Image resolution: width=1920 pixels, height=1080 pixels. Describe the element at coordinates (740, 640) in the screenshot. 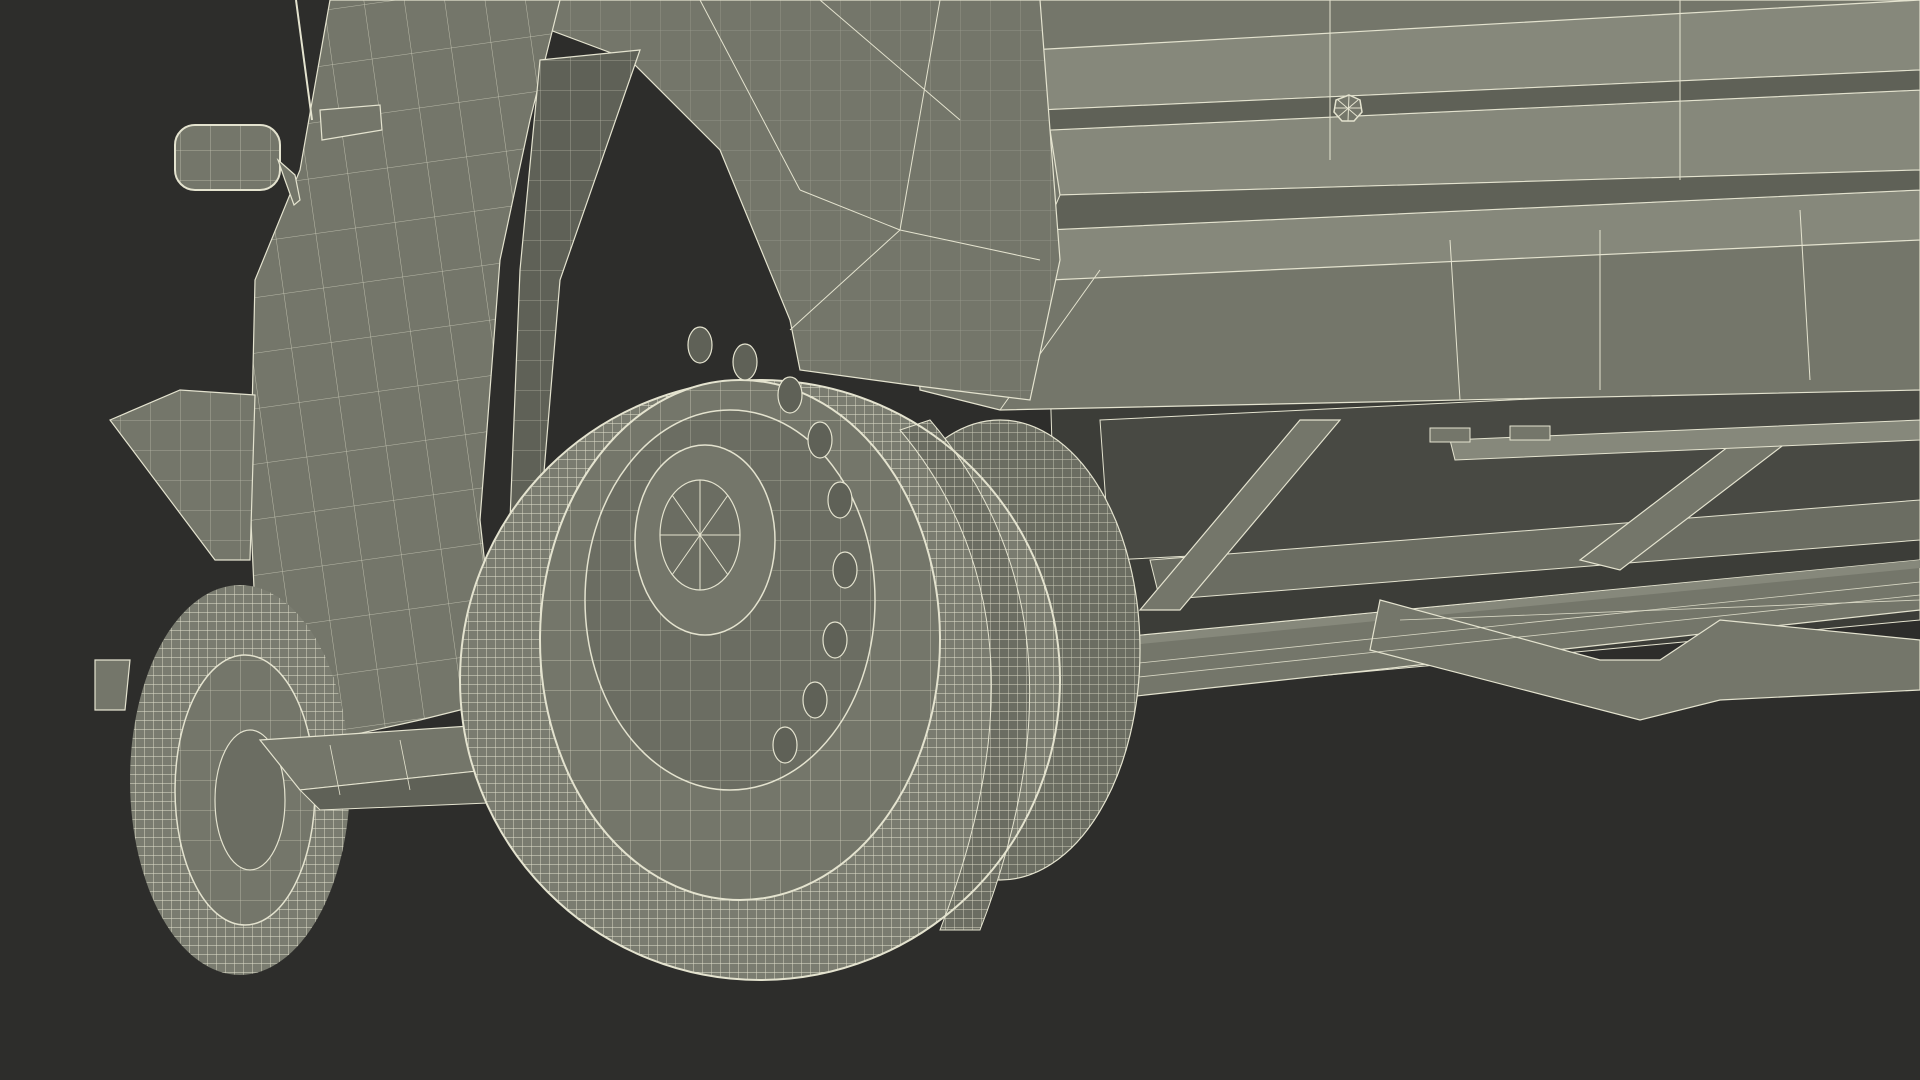

I see `wheel-rim` at that location.